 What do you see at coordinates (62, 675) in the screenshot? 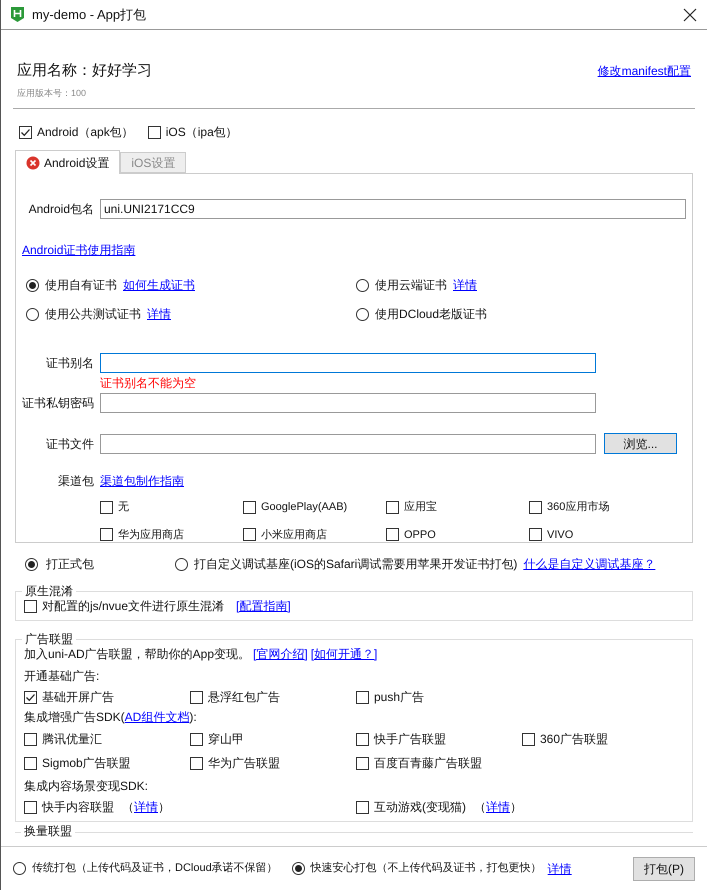
I see `section-label: 开通基础广告:` at bounding box center [62, 675].